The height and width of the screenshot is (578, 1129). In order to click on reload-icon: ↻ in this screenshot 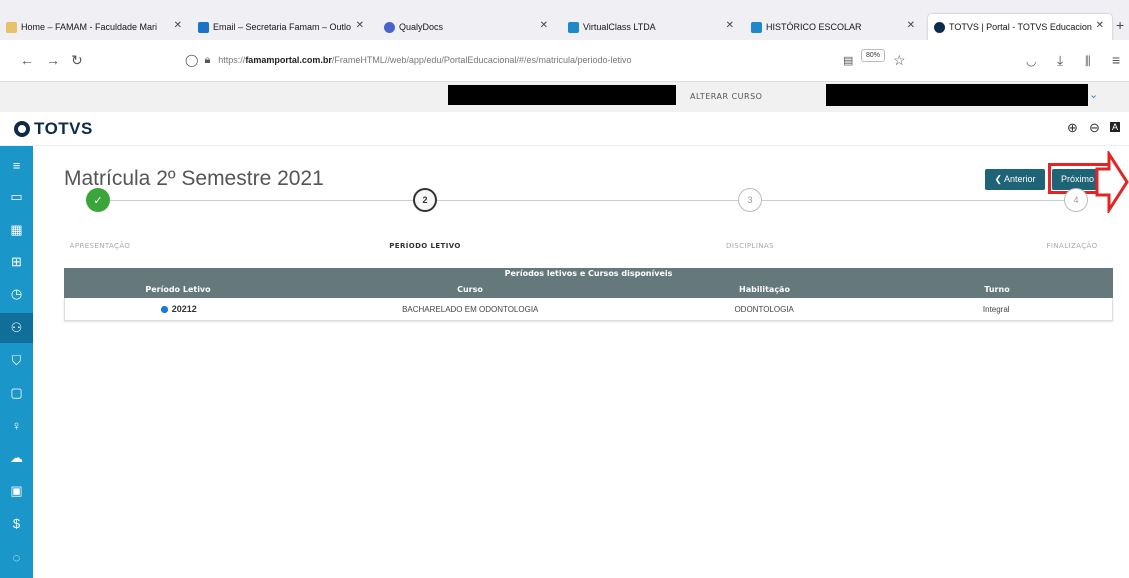, I will do `click(77, 60)`.